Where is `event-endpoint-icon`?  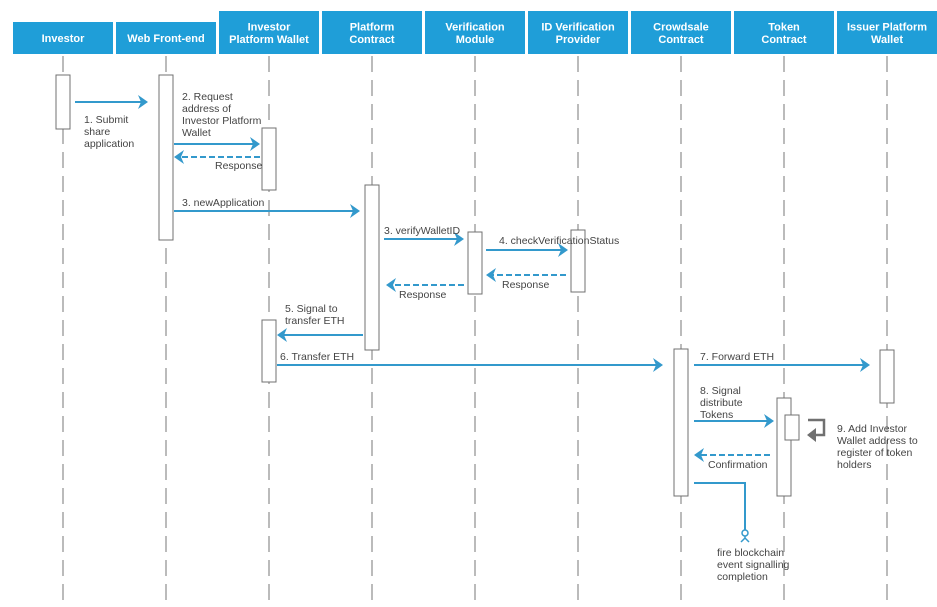
event-endpoint-icon is located at coordinates (745, 536).